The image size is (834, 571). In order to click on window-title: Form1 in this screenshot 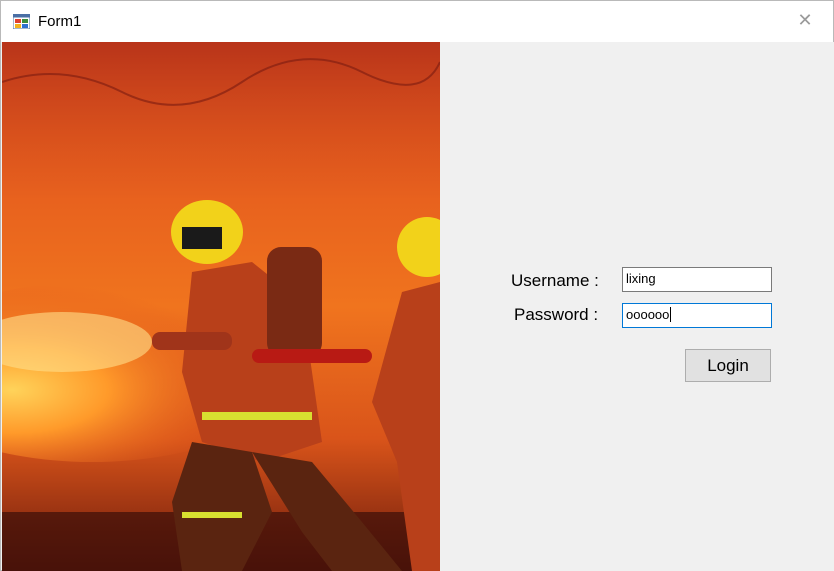, I will do `click(60, 21)`.